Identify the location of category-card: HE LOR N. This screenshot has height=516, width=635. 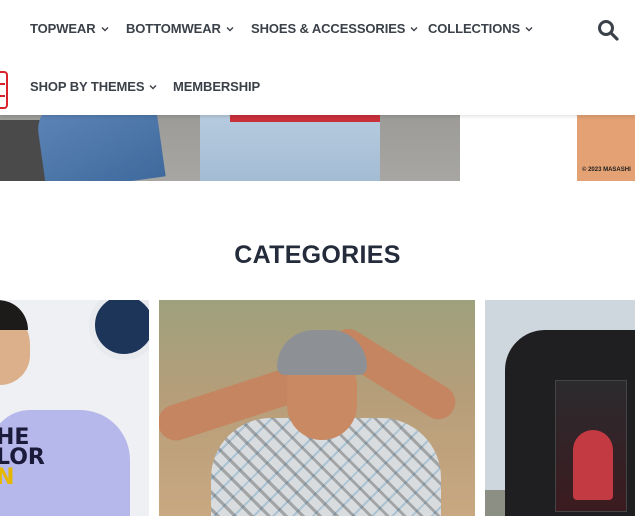
(74, 408).